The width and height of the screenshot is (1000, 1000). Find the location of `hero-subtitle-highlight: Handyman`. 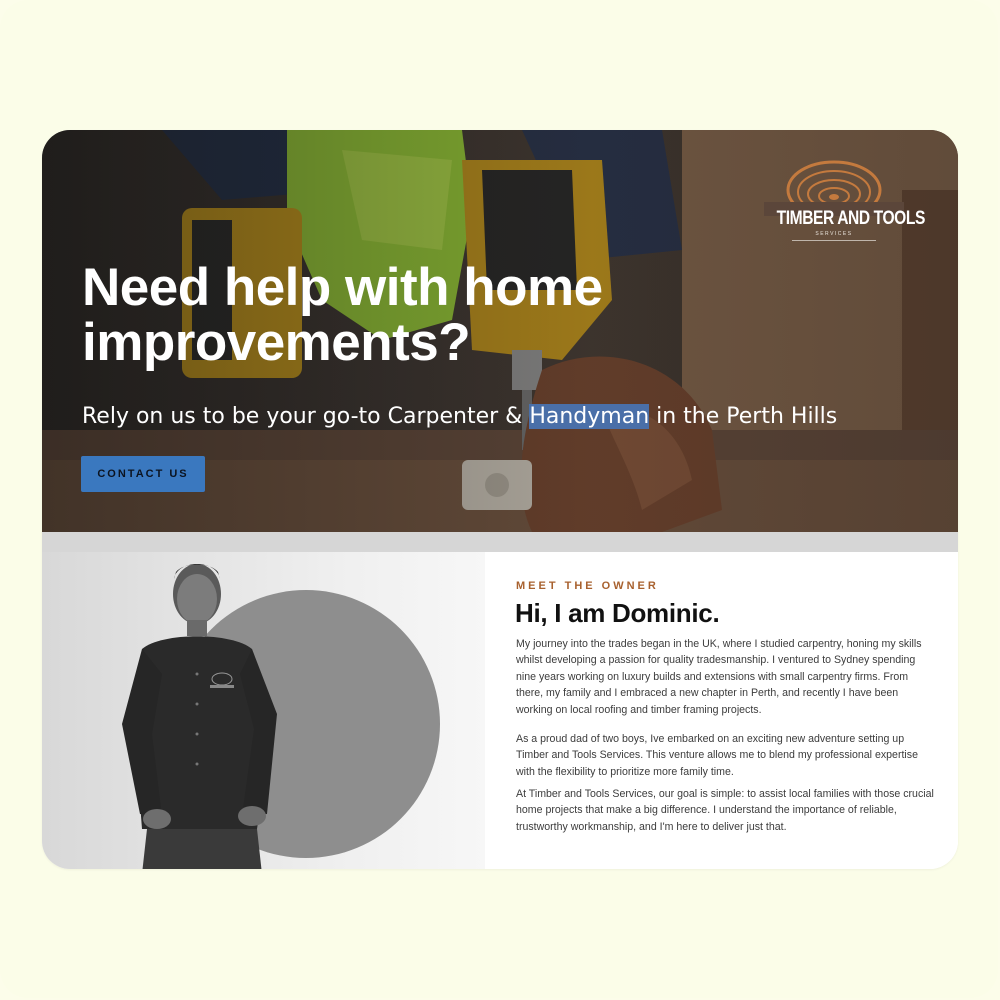

hero-subtitle-highlight: Handyman is located at coordinates (589, 416).